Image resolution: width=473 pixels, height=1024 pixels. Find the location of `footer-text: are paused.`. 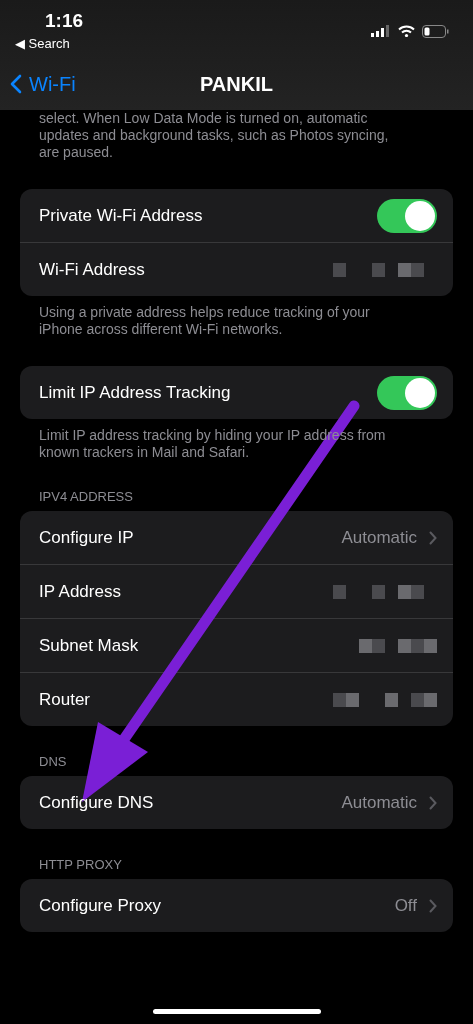

footer-text: are paused. is located at coordinates (76, 152).